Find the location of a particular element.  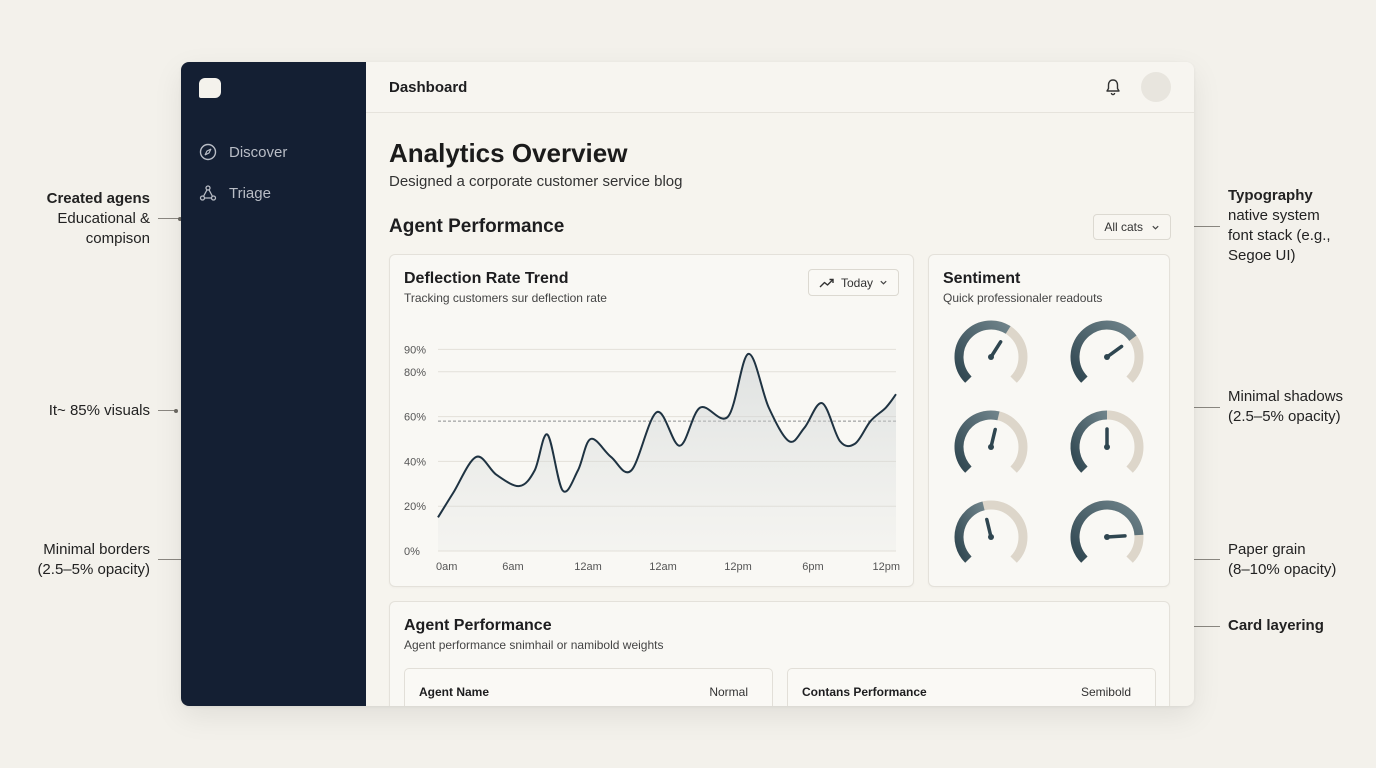

column-value: Normal is located at coordinates (728, 692).